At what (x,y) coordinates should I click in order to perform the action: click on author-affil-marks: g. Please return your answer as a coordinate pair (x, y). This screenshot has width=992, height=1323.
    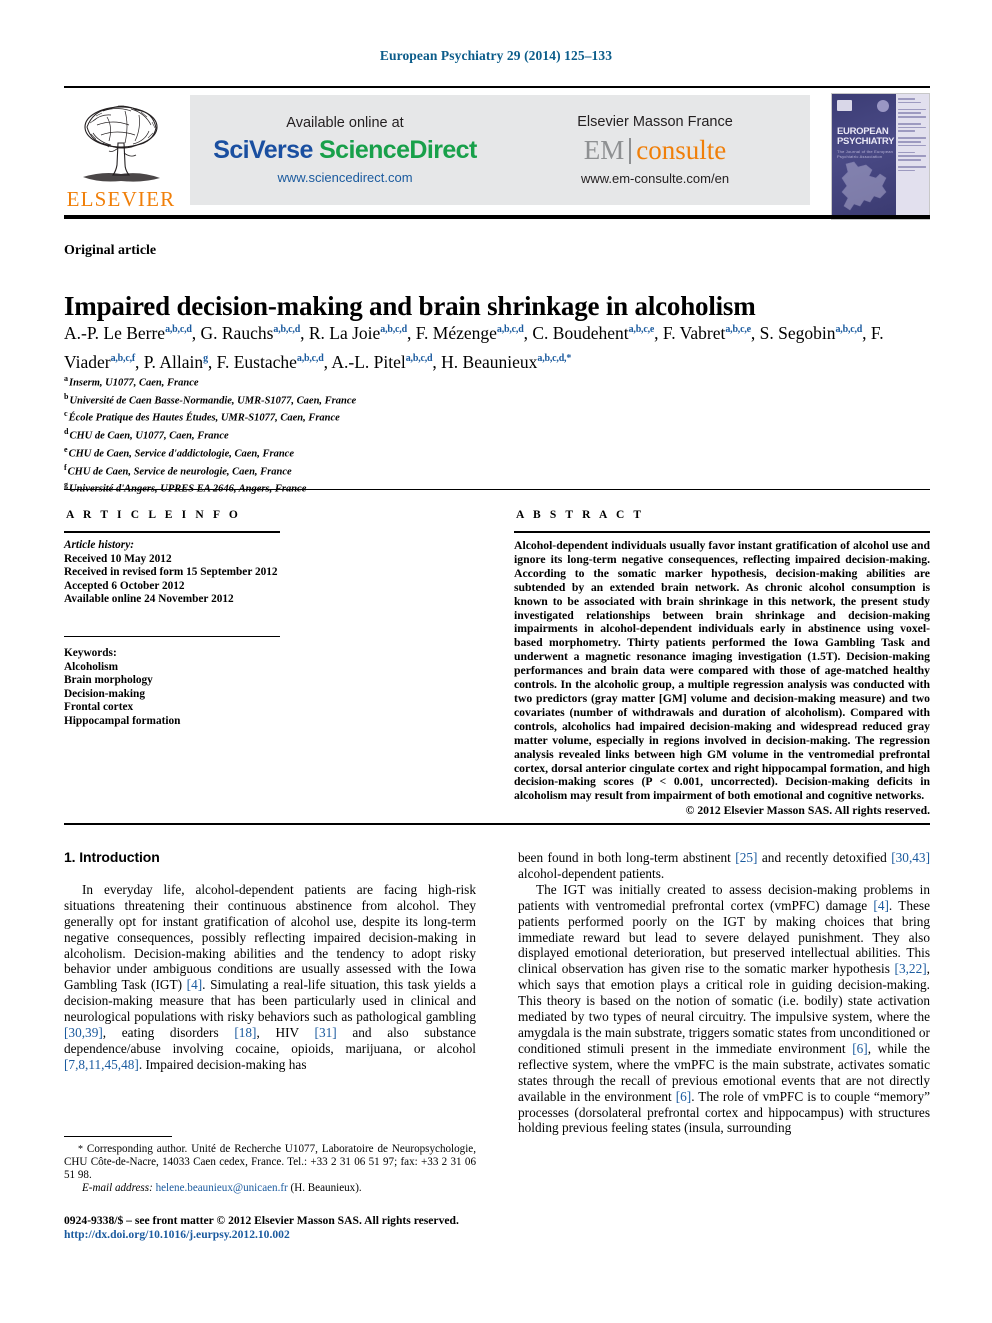
    Looking at the image, I should click on (205, 358).